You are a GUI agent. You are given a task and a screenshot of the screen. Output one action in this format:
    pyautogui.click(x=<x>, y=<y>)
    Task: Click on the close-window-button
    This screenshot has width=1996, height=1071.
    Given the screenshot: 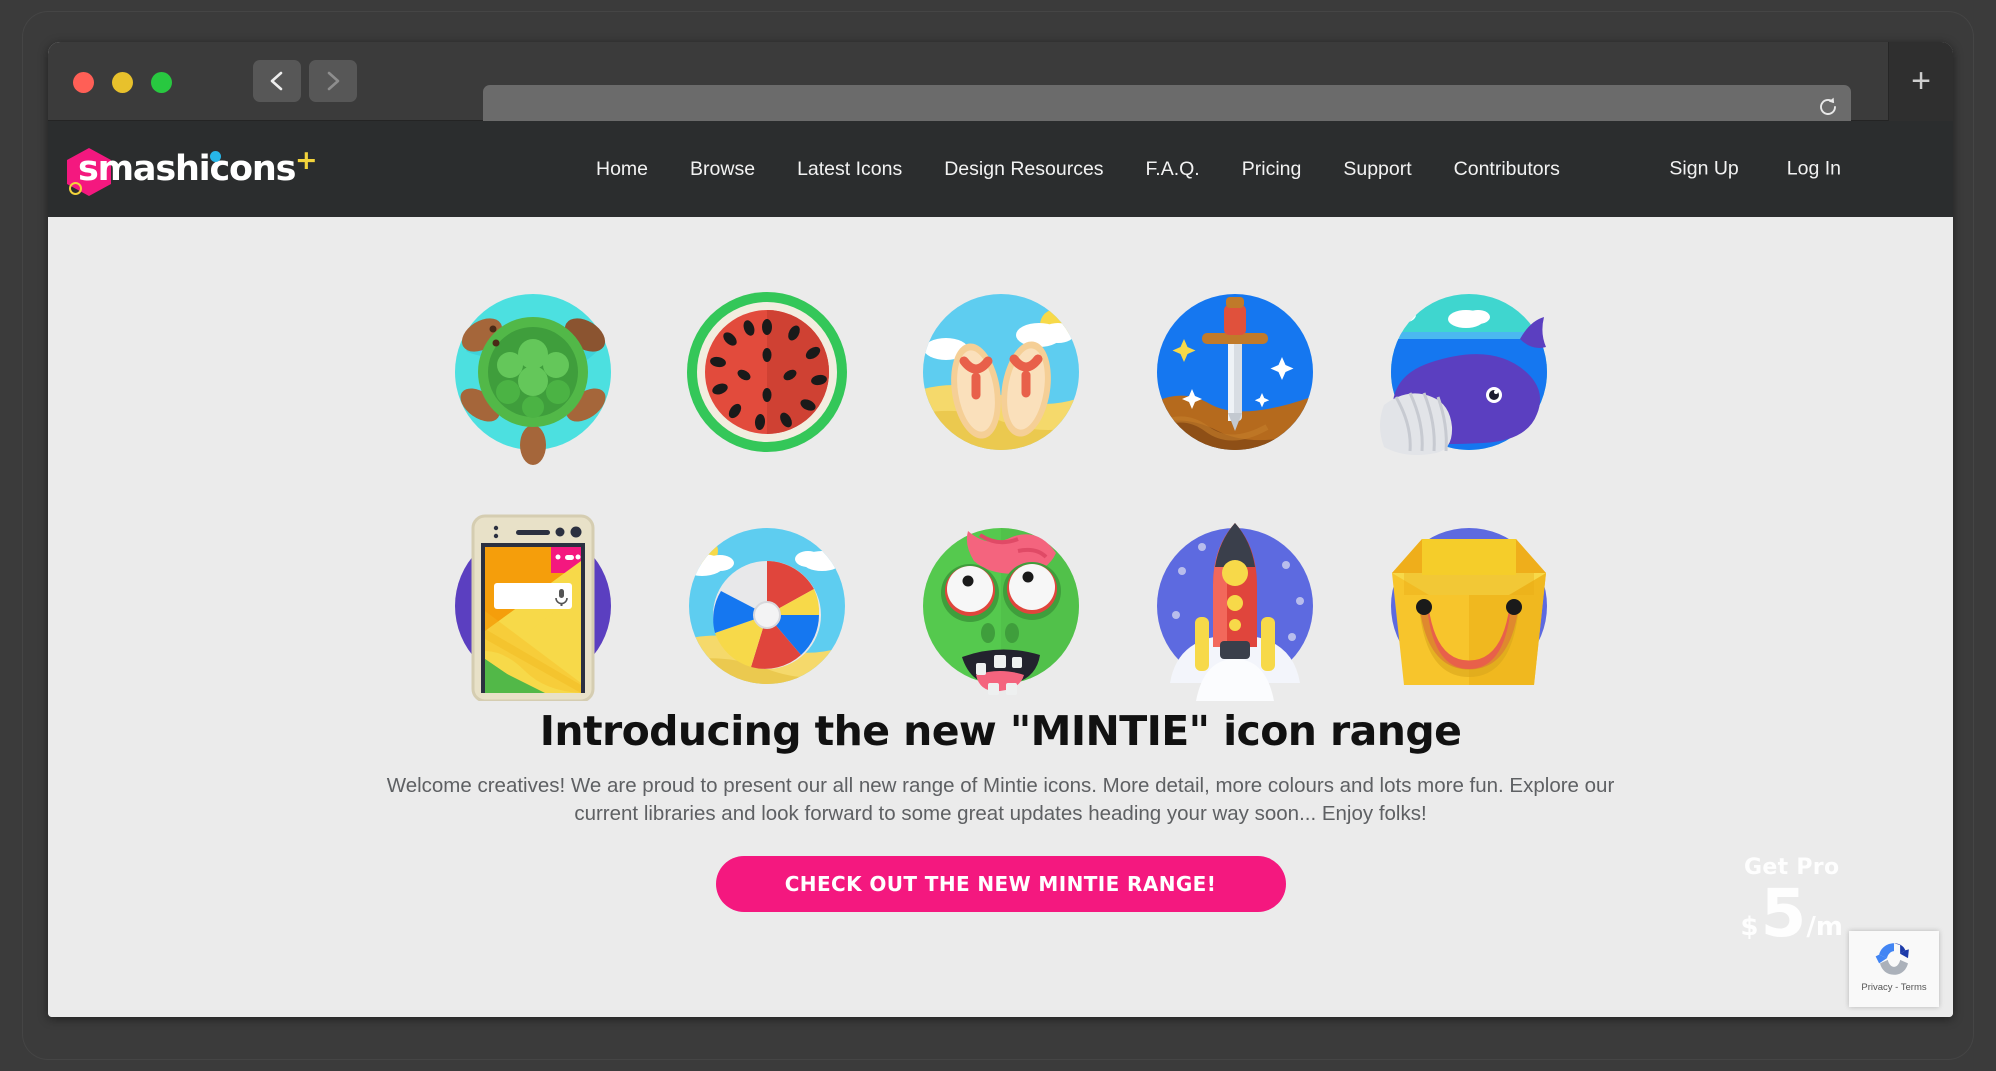 What is the action you would take?
    pyautogui.click(x=83, y=82)
    